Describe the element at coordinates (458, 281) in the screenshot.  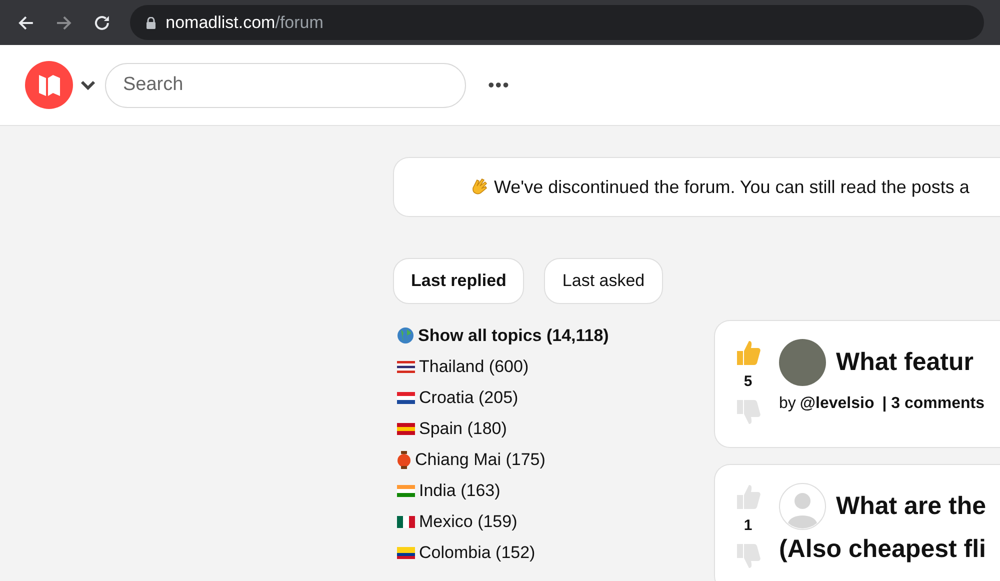
I see `sort-tab: Last replied` at that location.